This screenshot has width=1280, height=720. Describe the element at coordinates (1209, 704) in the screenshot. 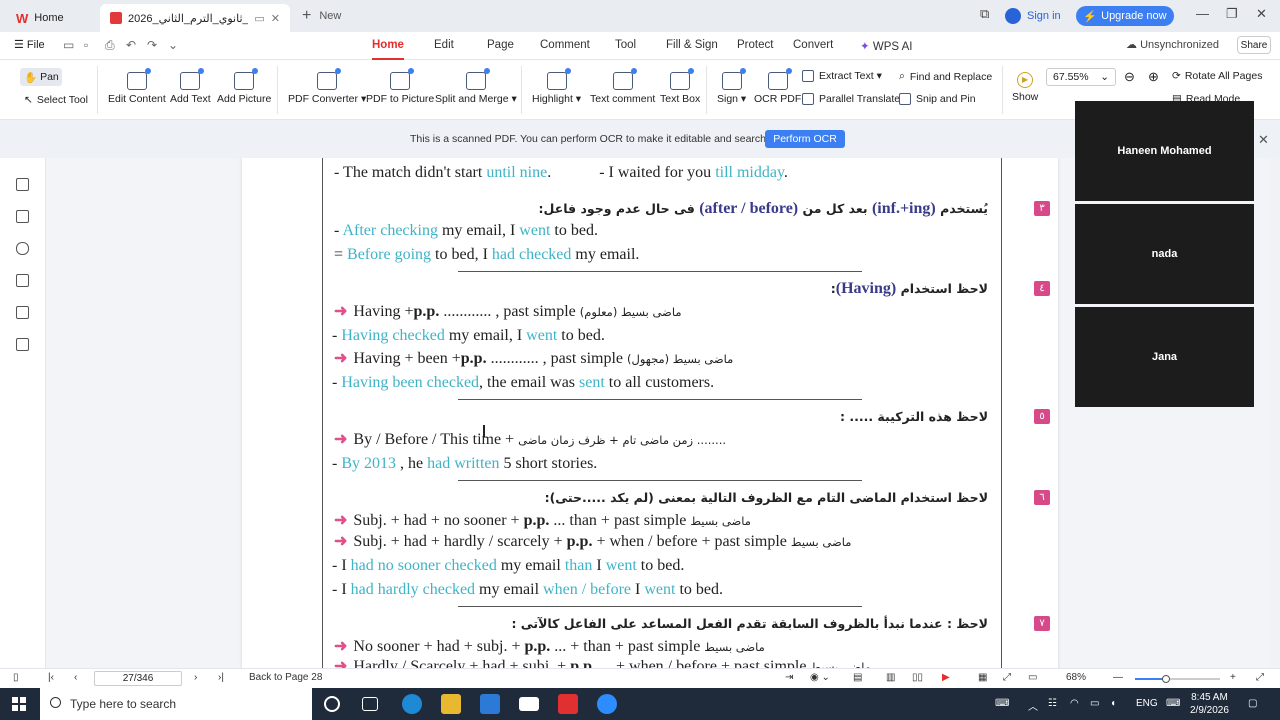

I see `system-clock: 8:45 AM 2/9/2026` at that location.